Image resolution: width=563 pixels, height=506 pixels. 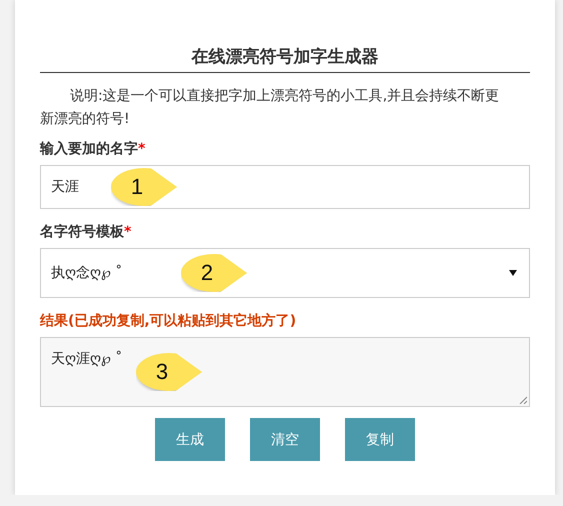 What do you see at coordinates (169, 372) in the screenshot?
I see `callout-marker: 3` at bounding box center [169, 372].